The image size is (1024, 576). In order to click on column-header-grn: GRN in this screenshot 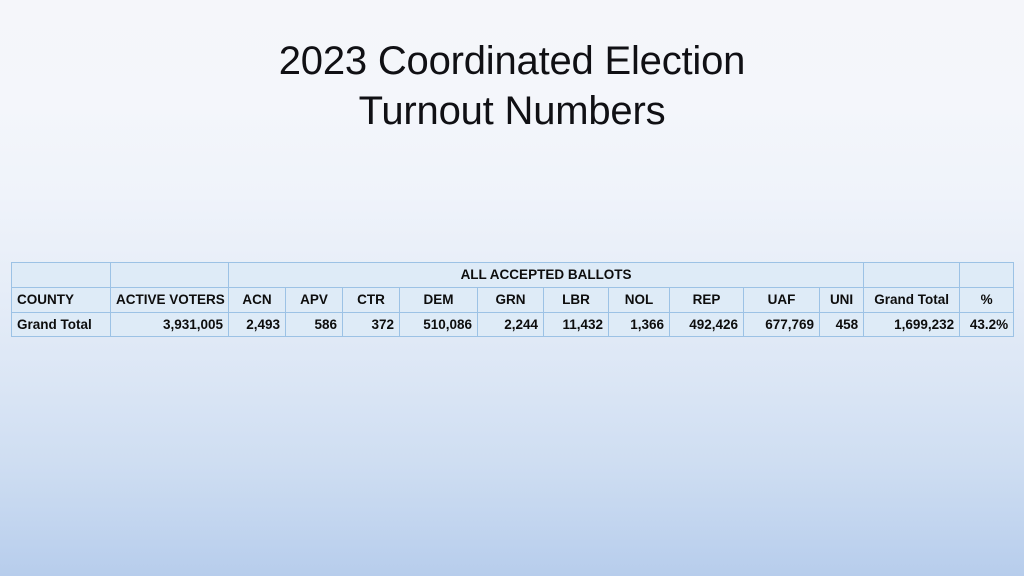, I will do `click(510, 300)`.